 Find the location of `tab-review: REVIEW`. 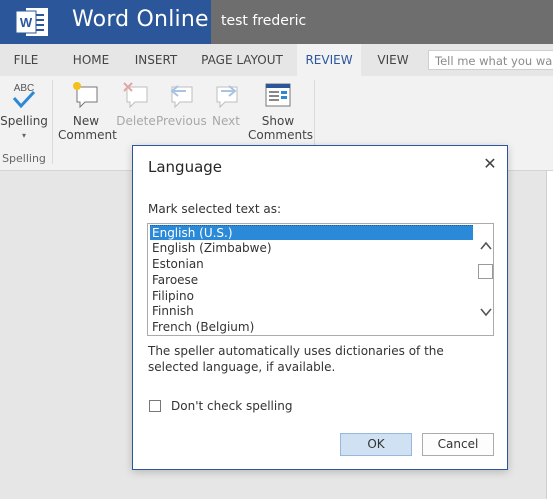

tab-review: REVIEW is located at coordinates (329, 60).